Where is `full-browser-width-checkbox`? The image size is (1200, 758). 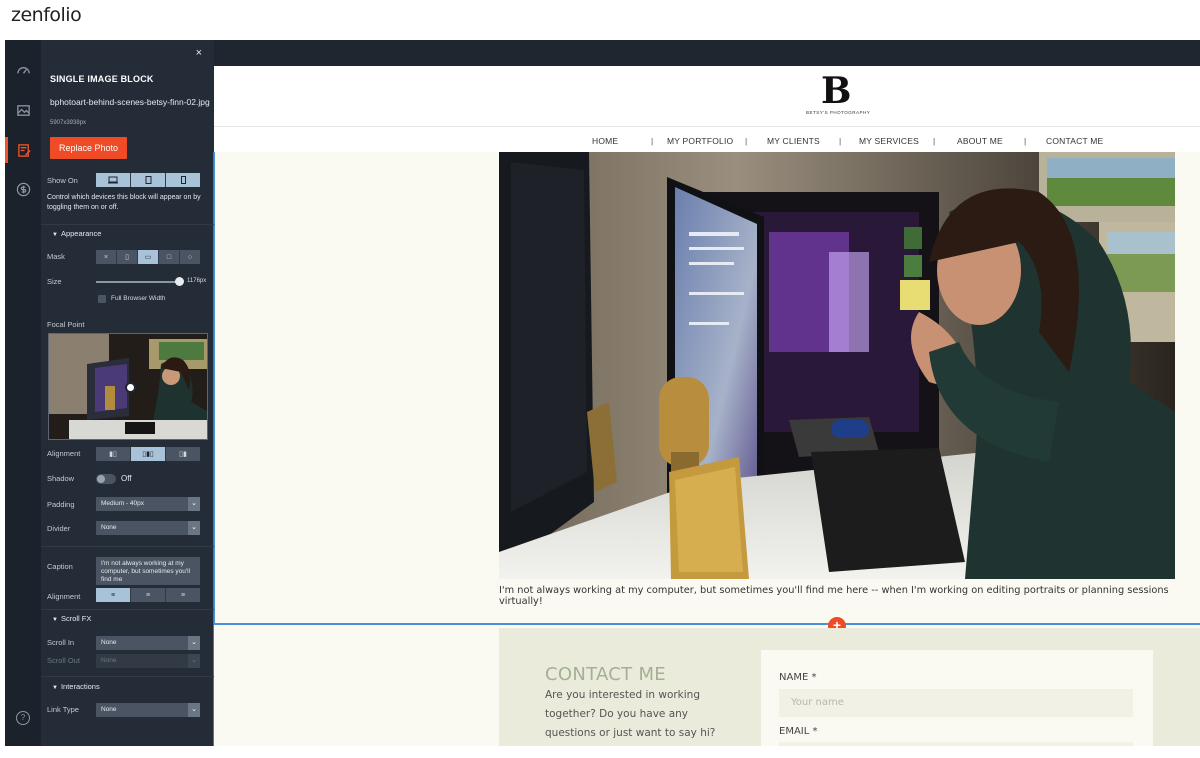 full-browser-width-checkbox is located at coordinates (102, 299).